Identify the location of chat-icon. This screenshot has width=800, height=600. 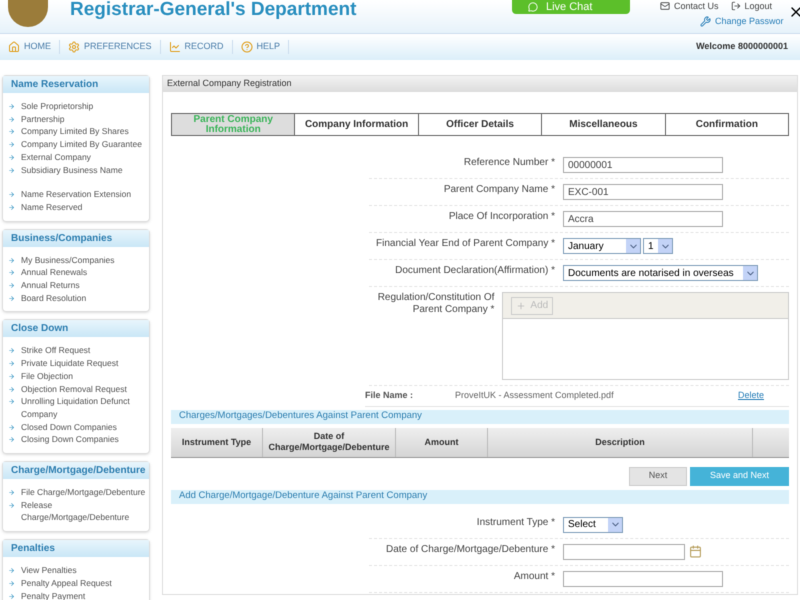
(533, 7).